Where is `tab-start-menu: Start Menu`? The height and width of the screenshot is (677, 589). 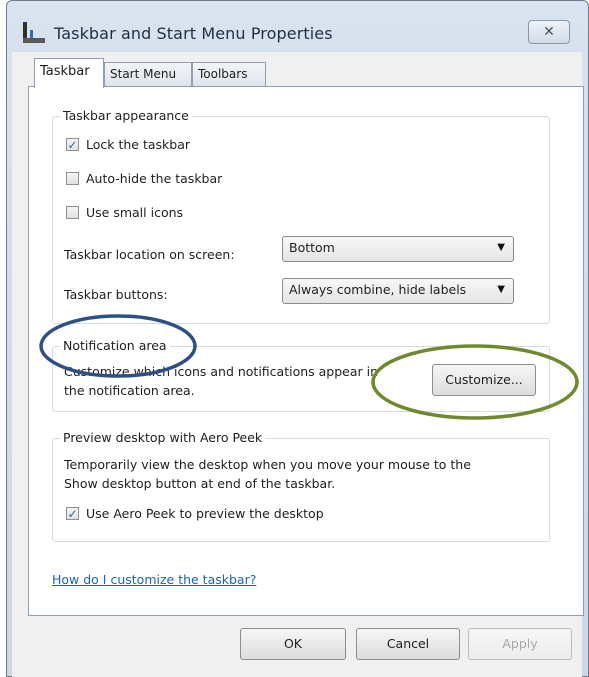 tab-start-menu: Start Menu is located at coordinates (148, 74).